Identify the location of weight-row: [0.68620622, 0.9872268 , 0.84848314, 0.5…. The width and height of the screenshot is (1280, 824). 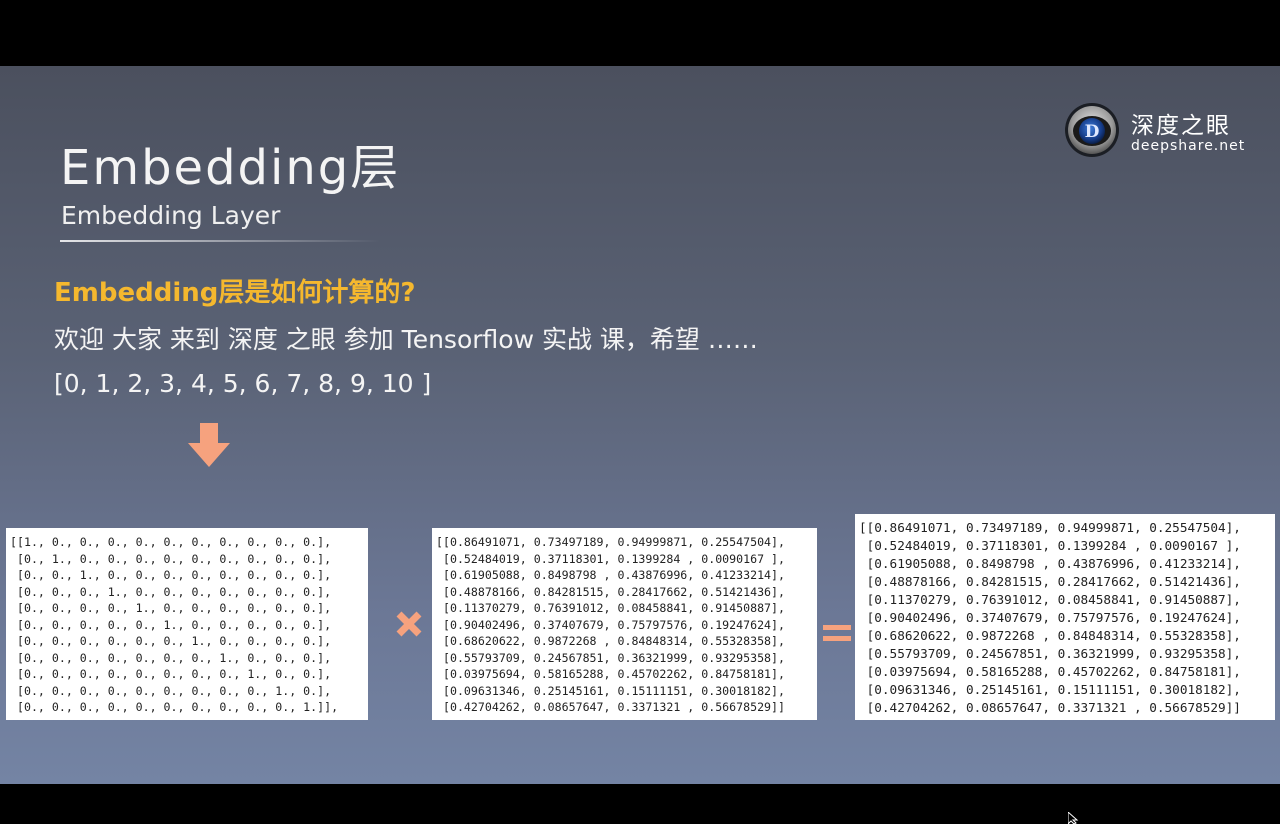
(611, 641).